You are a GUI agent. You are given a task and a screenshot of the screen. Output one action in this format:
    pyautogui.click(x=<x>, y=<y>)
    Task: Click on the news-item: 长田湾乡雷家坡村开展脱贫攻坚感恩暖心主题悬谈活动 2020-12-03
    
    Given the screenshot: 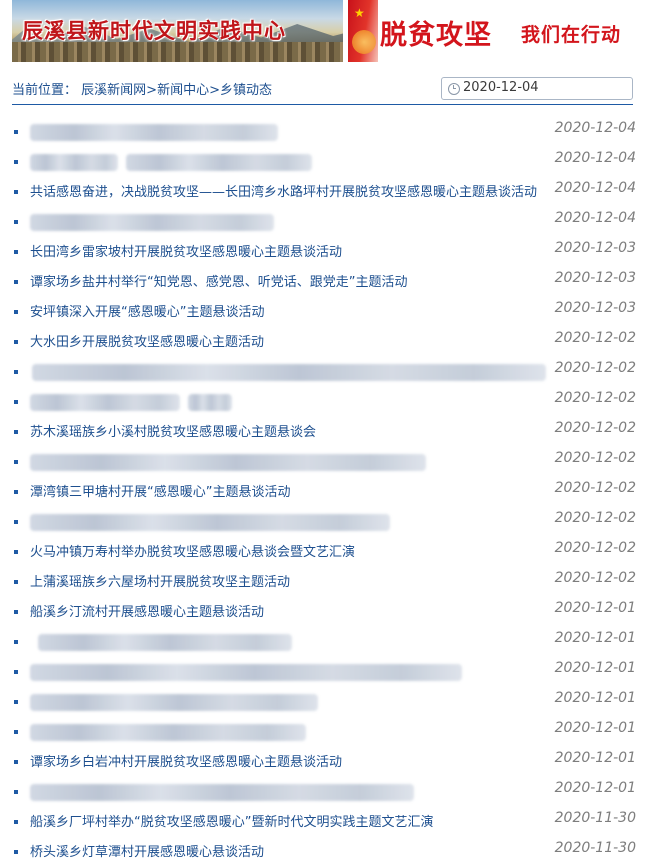 What is the action you would take?
    pyautogui.click(x=324, y=251)
    